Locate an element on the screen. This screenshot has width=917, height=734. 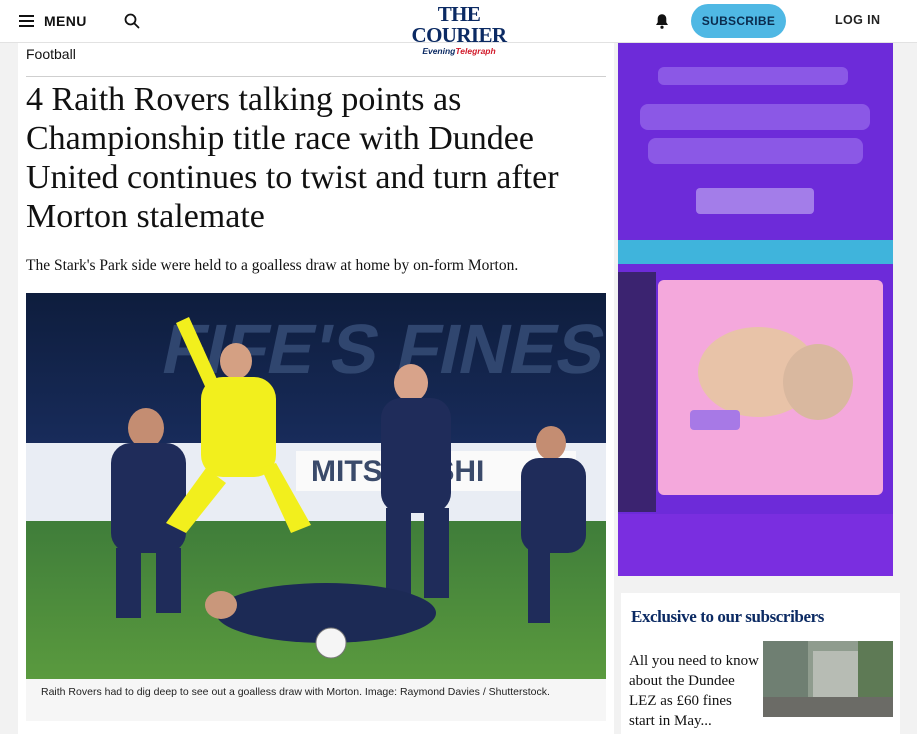
site-logo: THE COURIER EveningTelegraph is located at coordinates (459, 30).